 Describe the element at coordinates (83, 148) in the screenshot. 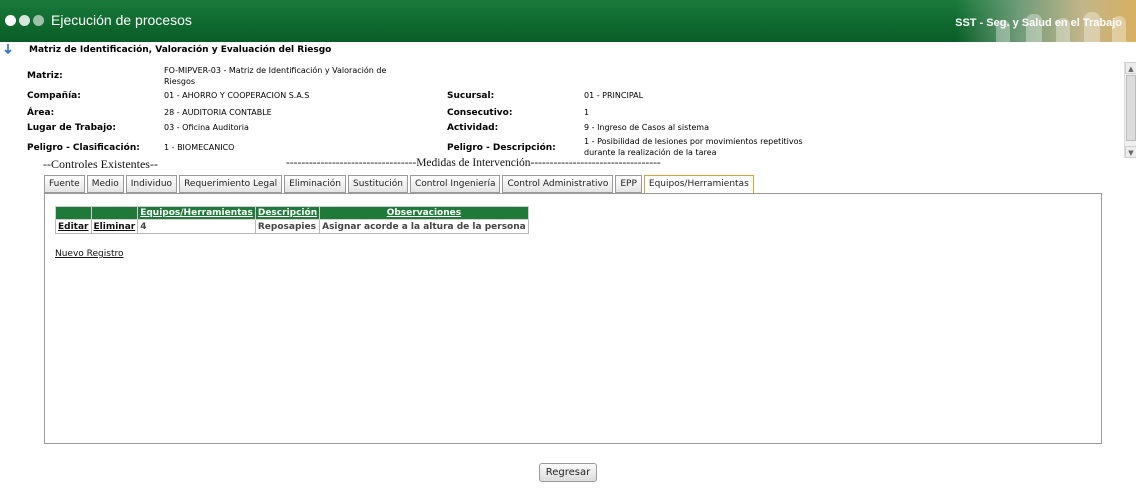

I see `peligro-clasificacion-label: Peligro - Clasificación:` at that location.